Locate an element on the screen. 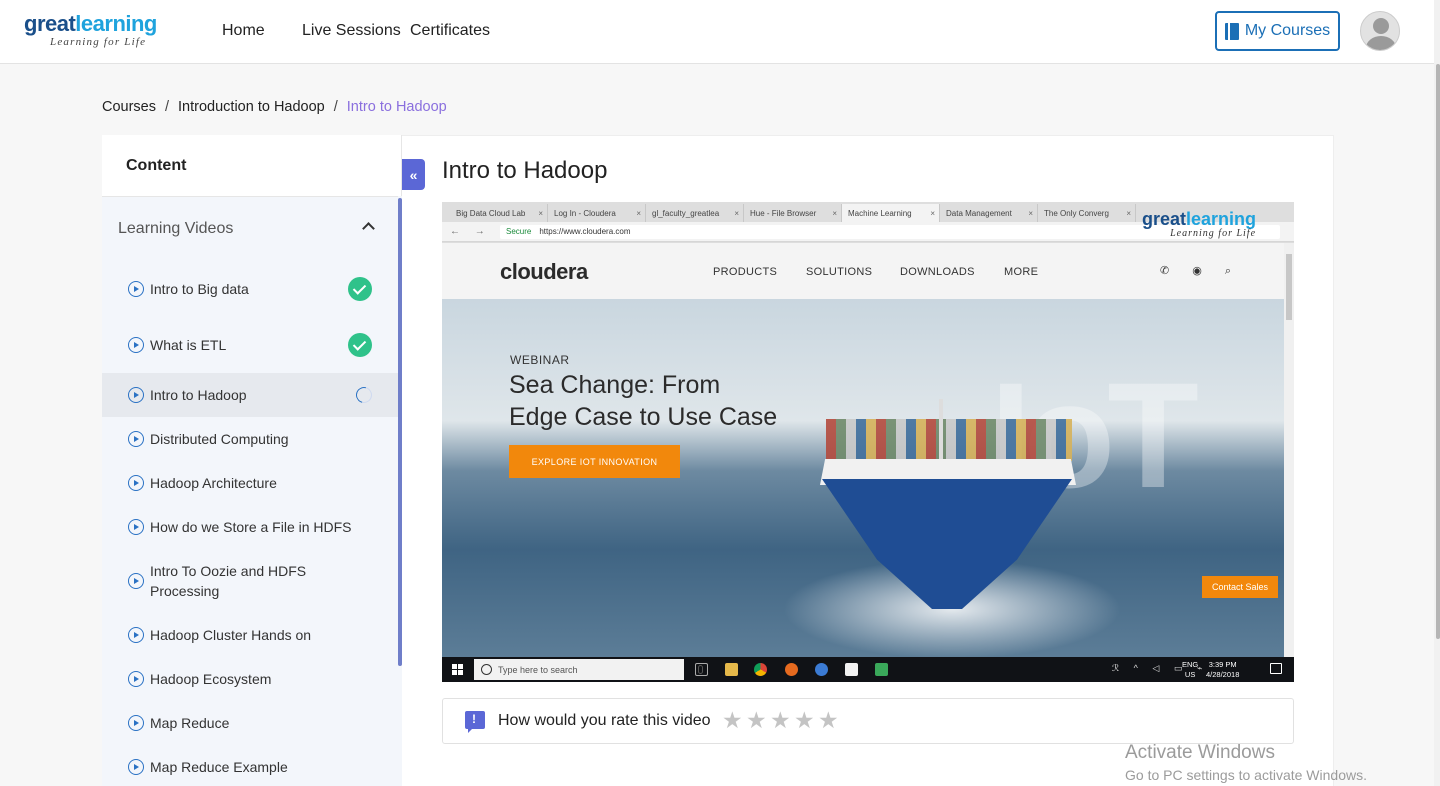 This screenshot has height=786, width=1440. site-menu-more: MORE is located at coordinates (1021, 272).